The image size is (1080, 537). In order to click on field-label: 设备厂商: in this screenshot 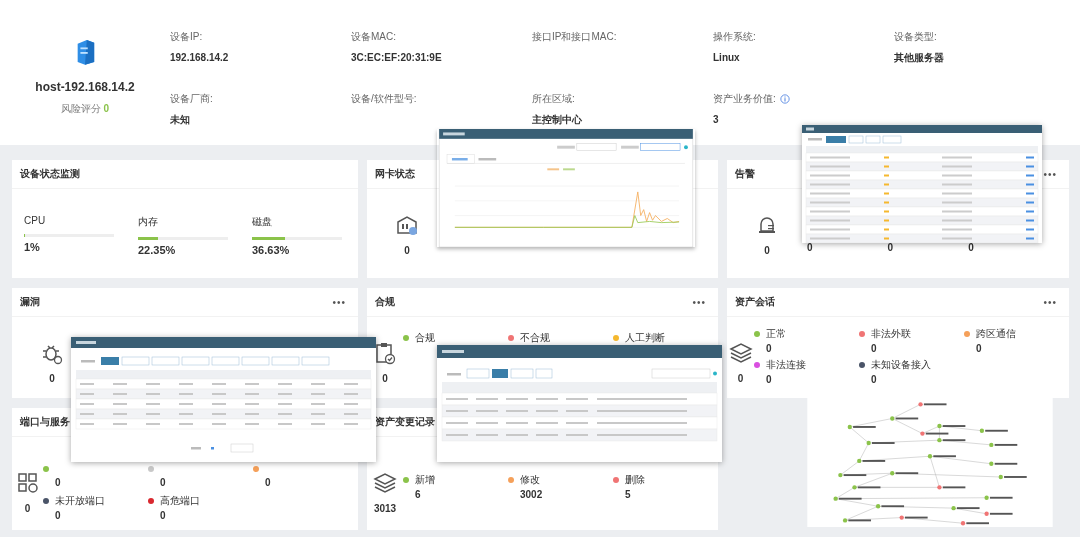, I will do `click(191, 99)`.